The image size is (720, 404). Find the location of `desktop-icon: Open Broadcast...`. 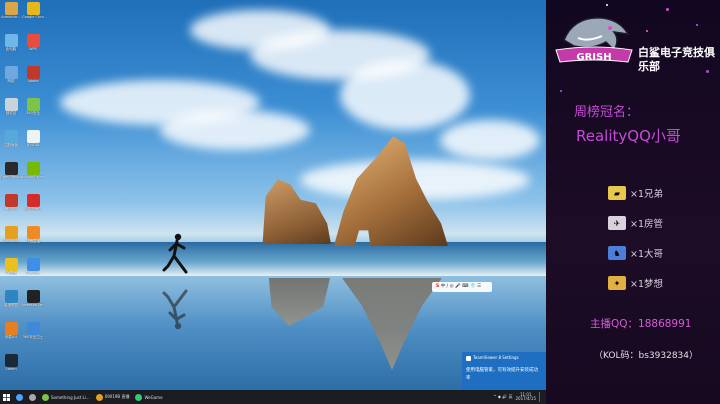

desktop-icon: Open Broadcast... is located at coordinates (11, 170).